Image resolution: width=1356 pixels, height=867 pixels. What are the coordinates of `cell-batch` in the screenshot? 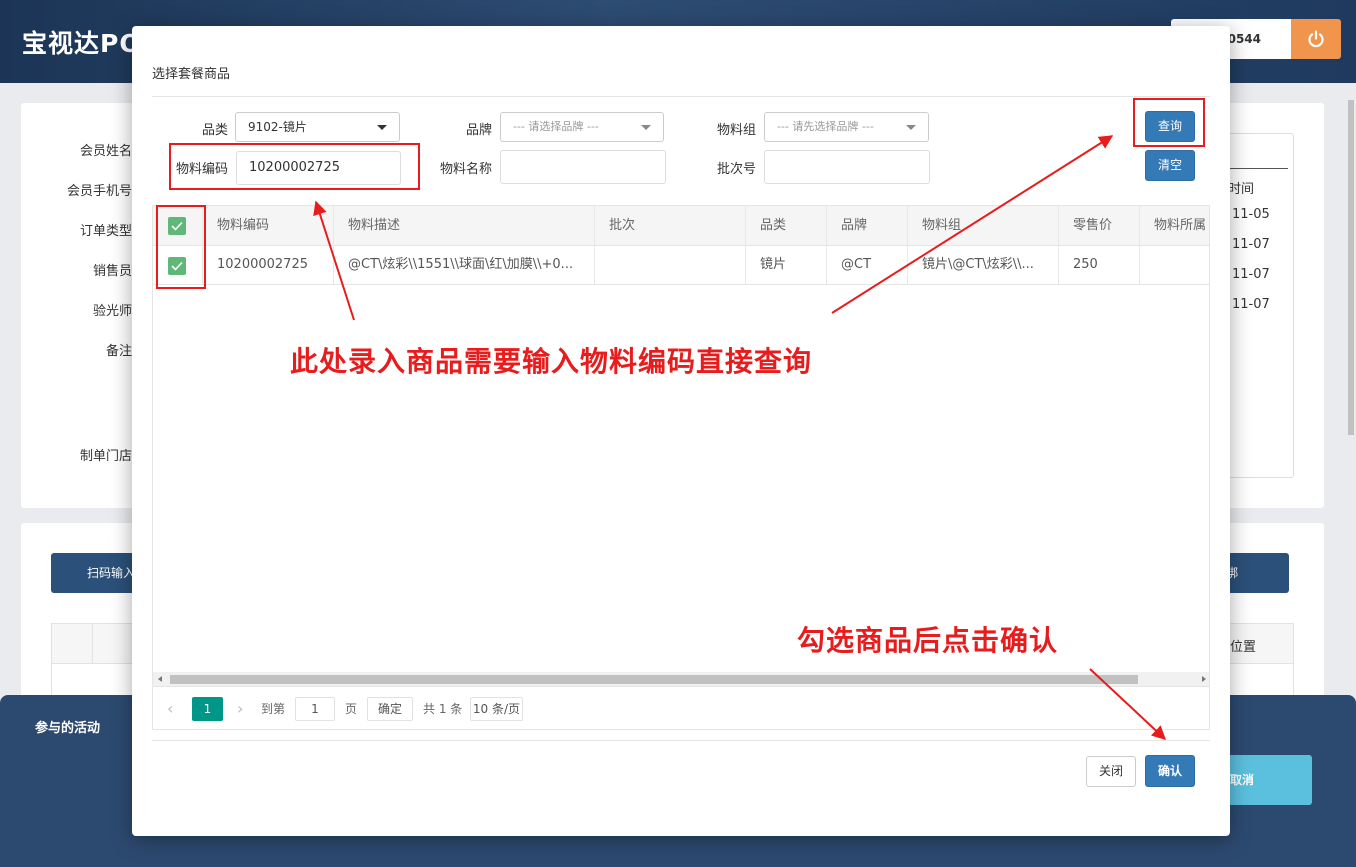 It's located at (670, 265).